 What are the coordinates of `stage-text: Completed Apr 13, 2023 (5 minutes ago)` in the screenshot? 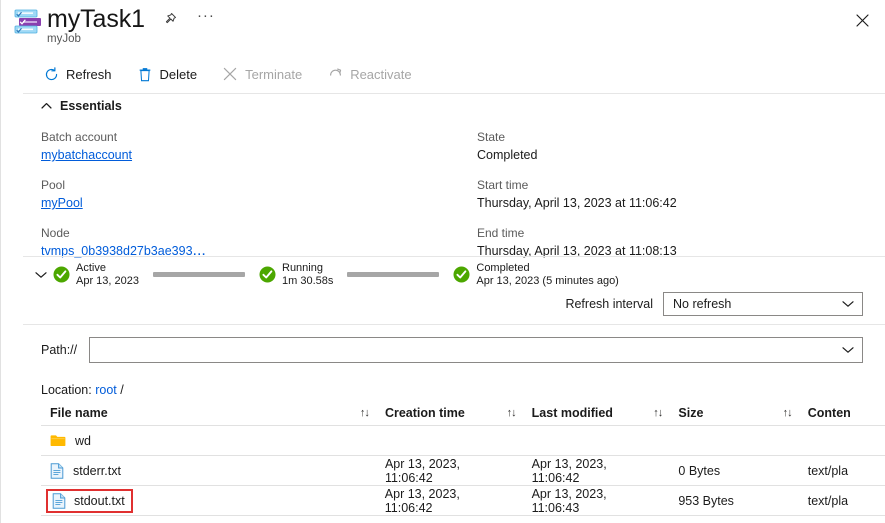 It's located at (547, 274).